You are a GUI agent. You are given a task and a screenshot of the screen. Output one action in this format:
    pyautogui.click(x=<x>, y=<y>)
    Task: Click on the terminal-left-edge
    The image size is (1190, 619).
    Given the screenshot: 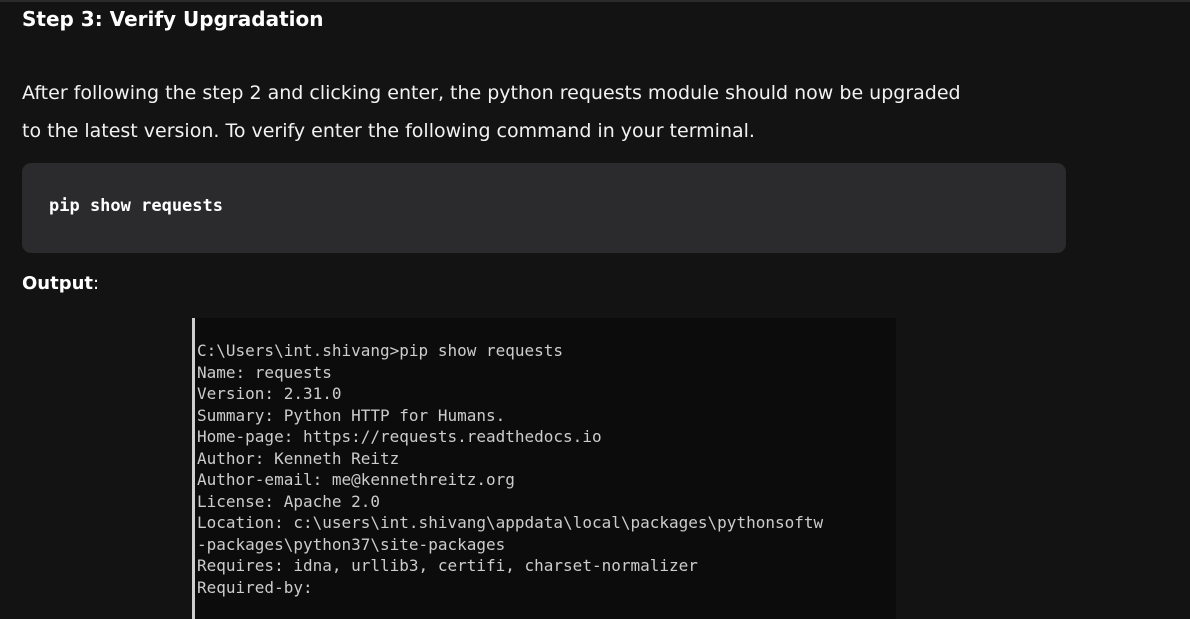 What is the action you would take?
    pyautogui.click(x=193, y=468)
    